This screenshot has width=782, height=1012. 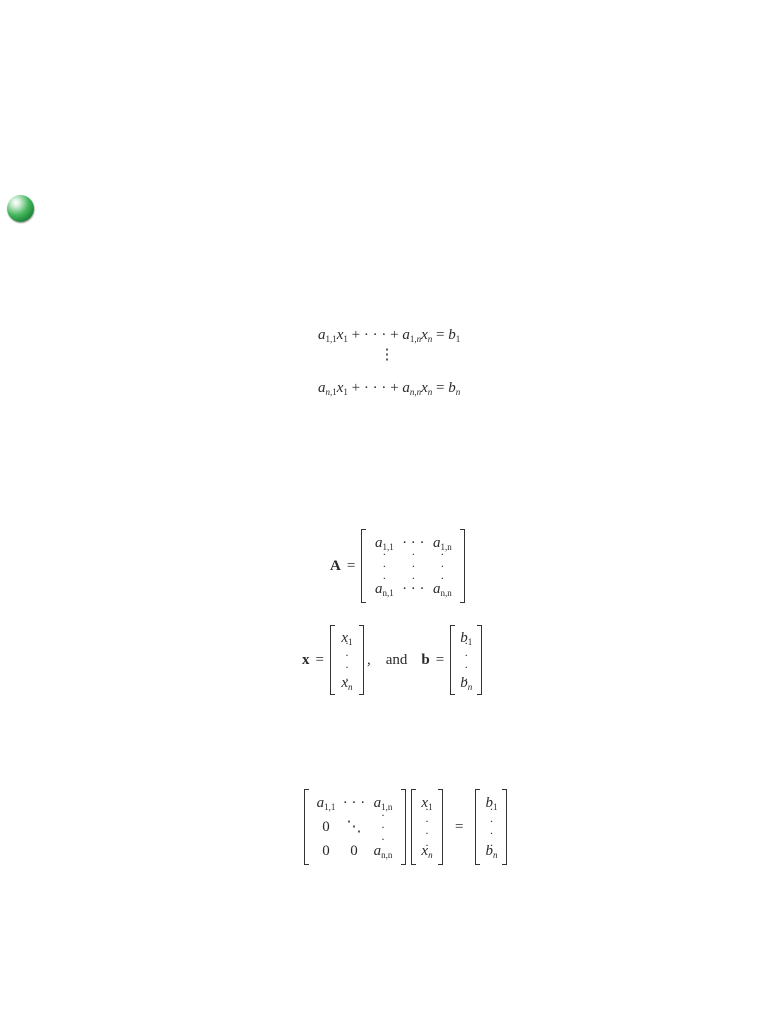 I want to click on vector-x-label: x, so click(x=306, y=659).